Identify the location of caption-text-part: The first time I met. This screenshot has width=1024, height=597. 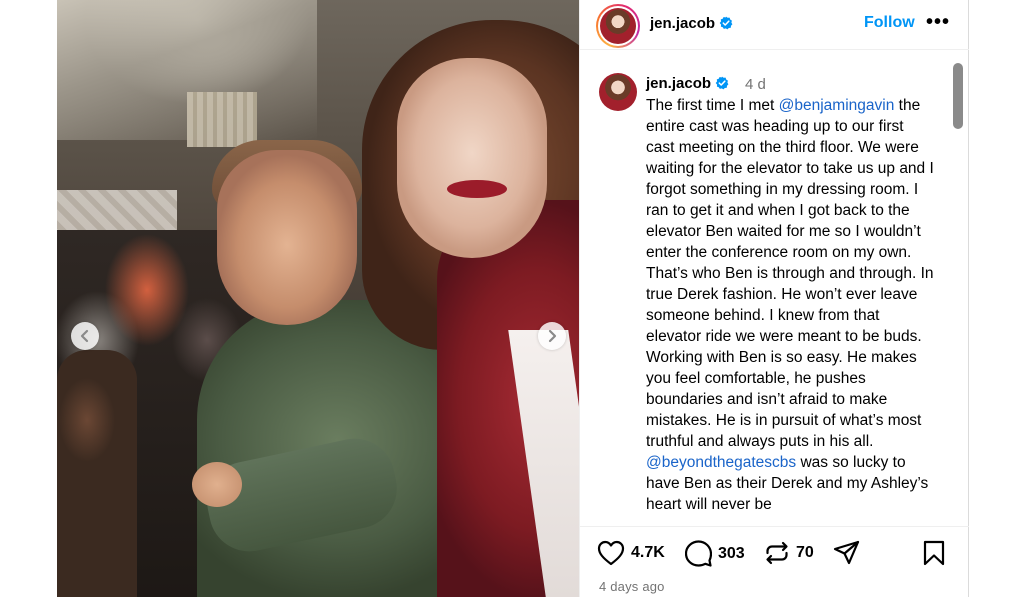
(712, 105).